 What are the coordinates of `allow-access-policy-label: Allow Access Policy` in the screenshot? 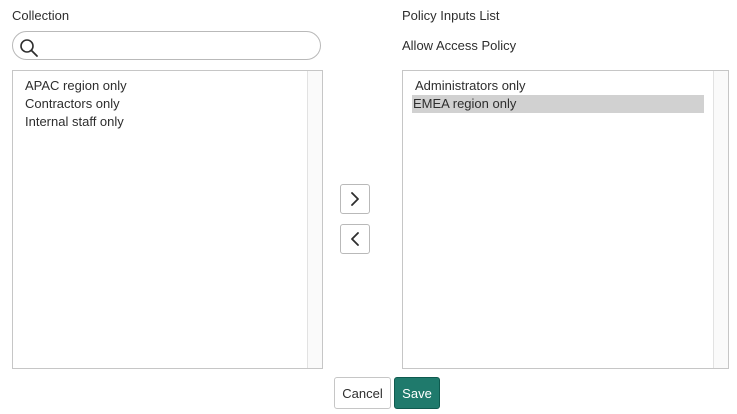 It's located at (459, 45).